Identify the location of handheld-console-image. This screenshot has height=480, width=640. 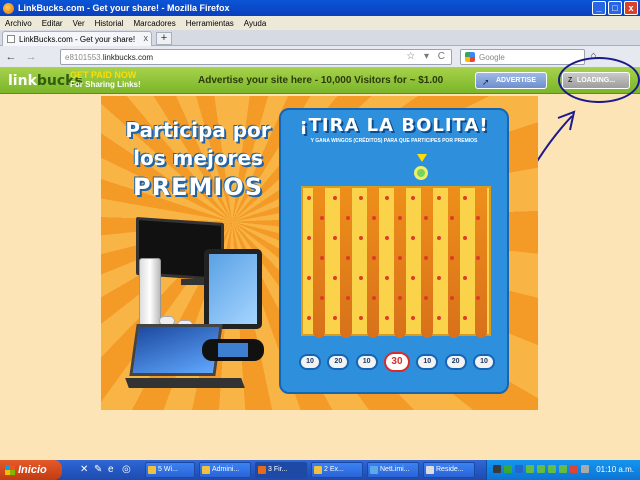
(233, 350).